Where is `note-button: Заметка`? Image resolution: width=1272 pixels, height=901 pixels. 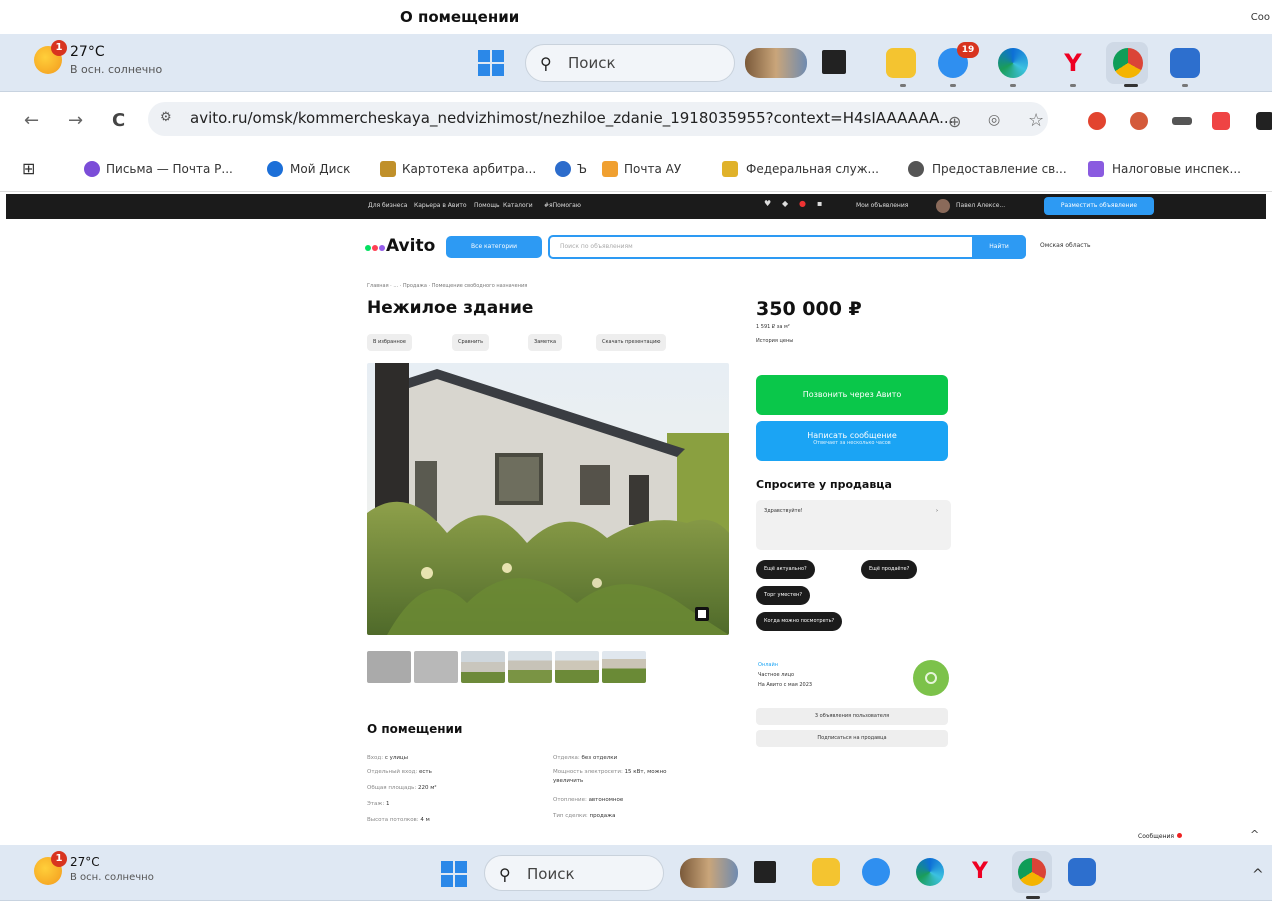 note-button: Заметка is located at coordinates (545, 342).